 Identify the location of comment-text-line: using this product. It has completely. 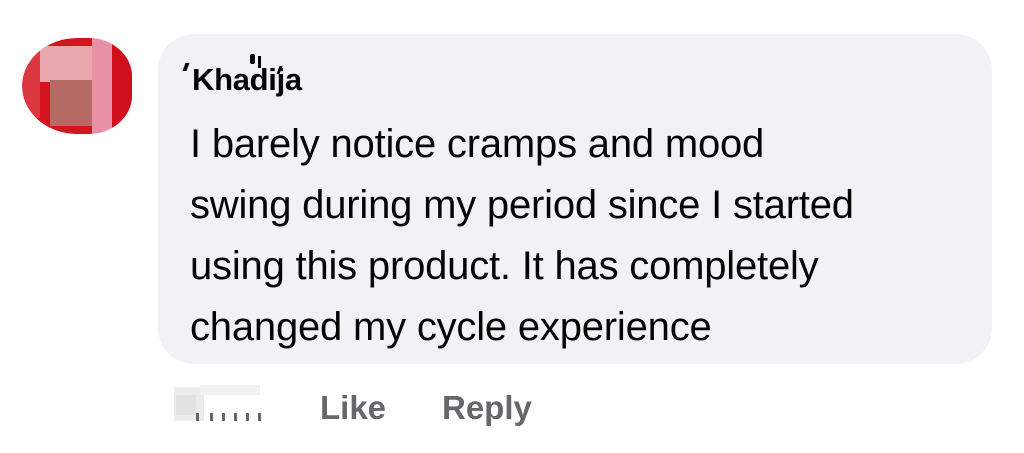
(504, 266).